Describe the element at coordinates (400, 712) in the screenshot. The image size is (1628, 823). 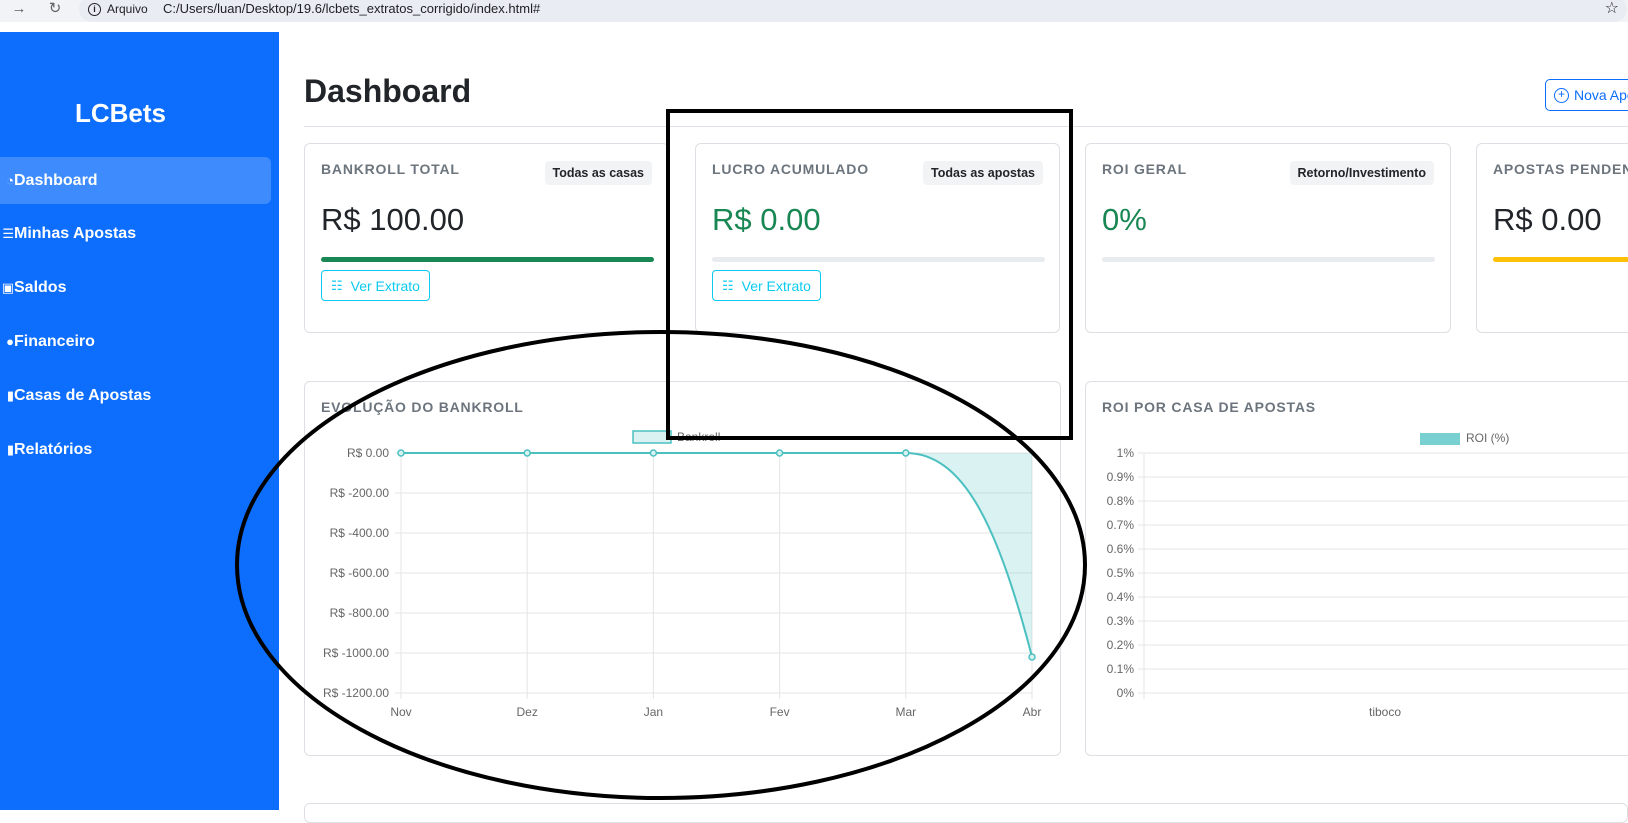
I see `x-tick-label: Nov` at that location.